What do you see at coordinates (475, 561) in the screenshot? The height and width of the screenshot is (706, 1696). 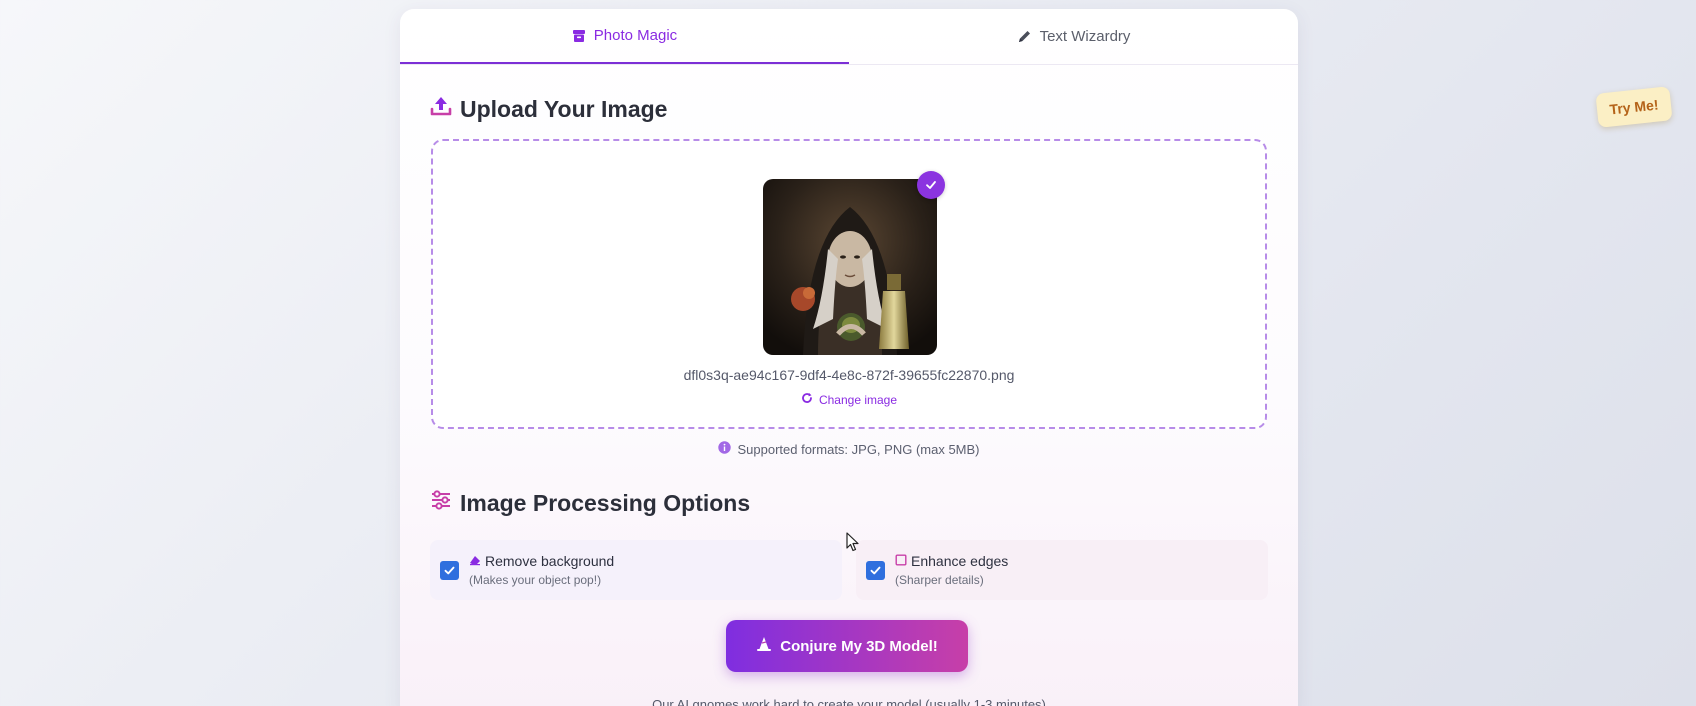 I see `eraser-icon` at bounding box center [475, 561].